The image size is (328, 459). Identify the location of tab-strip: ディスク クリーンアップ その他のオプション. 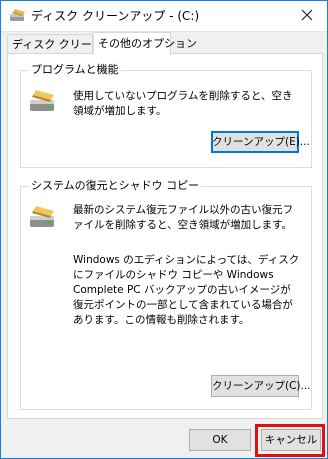
(165, 43).